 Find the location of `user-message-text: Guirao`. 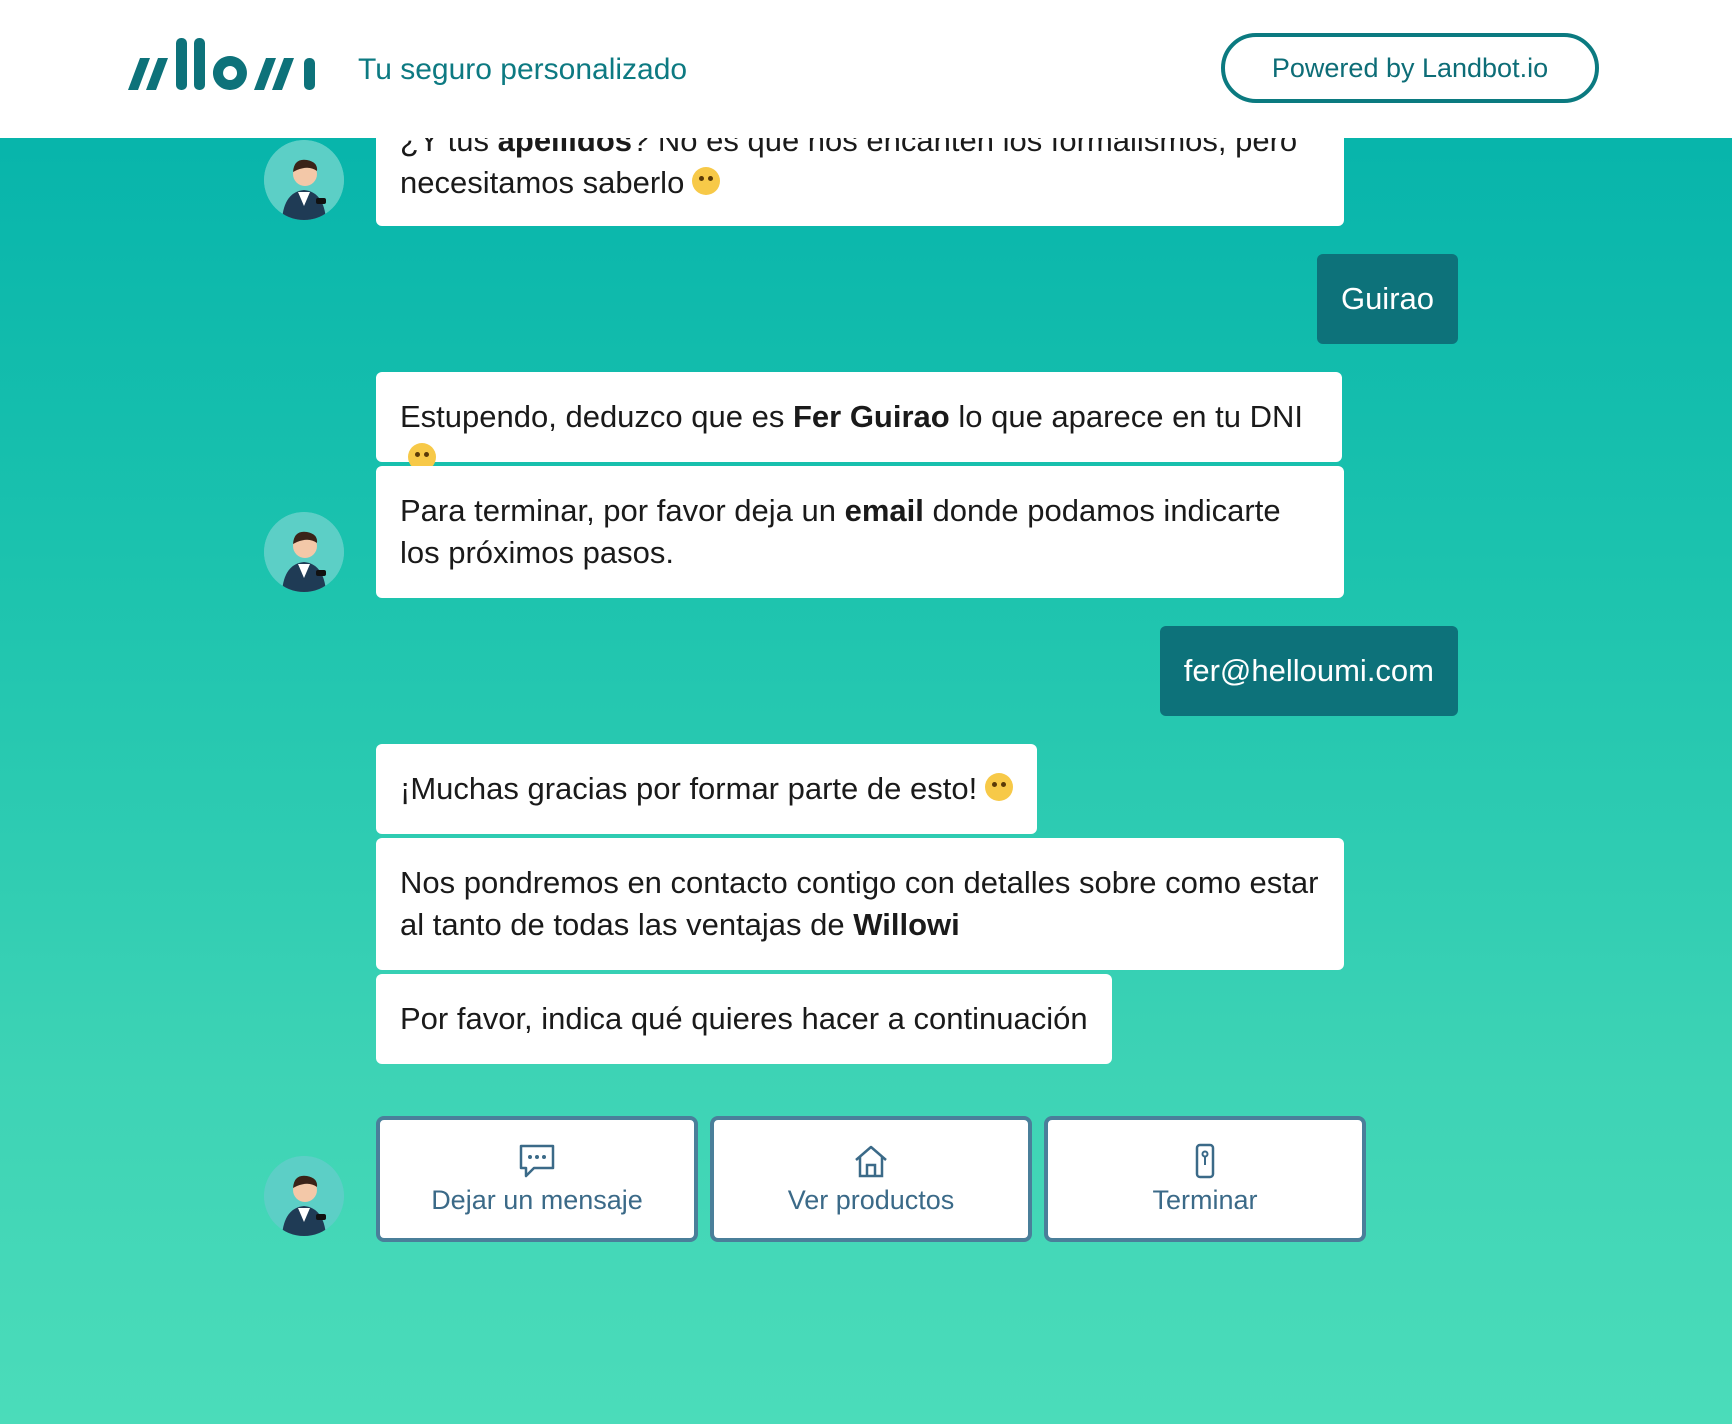

user-message-text: Guirao is located at coordinates (1387, 298).